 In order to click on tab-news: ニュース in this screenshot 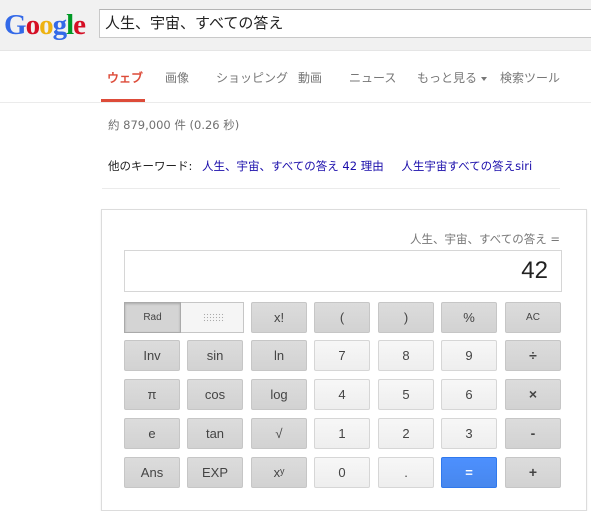, I will do `click(372, 77)`.